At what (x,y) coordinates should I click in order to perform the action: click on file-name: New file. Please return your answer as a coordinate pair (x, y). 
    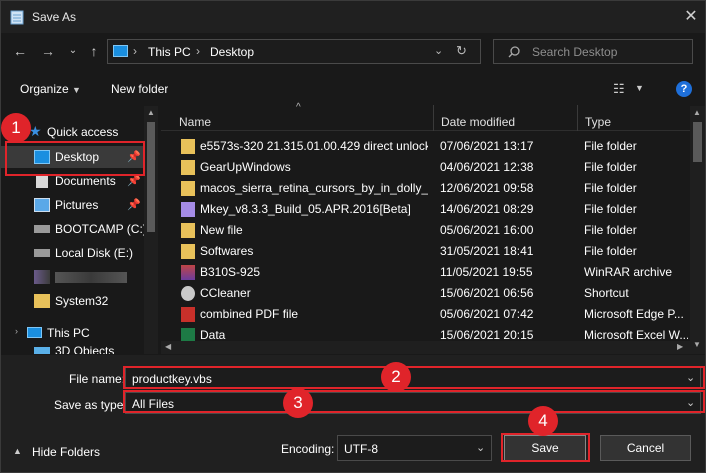
    Looking at the image, I should click on (221, 230).